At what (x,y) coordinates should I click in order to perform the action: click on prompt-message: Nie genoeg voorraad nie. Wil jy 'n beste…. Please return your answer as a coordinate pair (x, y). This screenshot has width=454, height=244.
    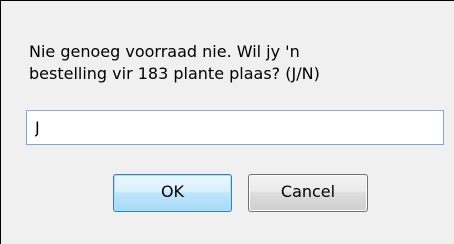
    Looking at the image, I should click on (174, 62).